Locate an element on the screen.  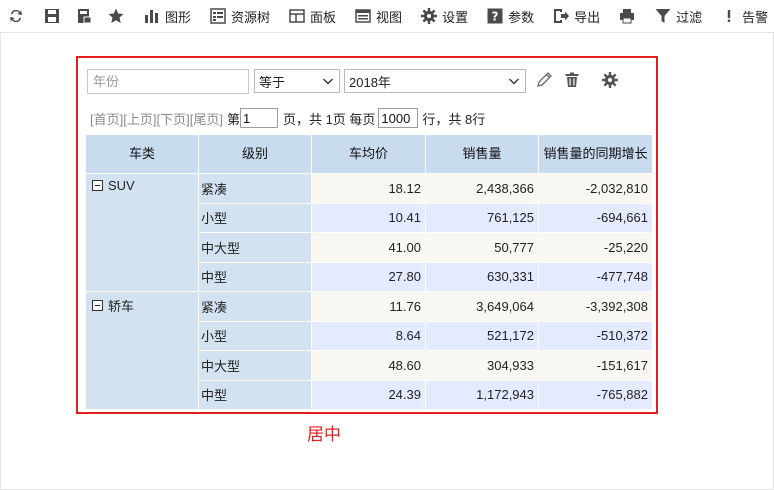
alert-label: 告警 is located at coordinates (755, 17).